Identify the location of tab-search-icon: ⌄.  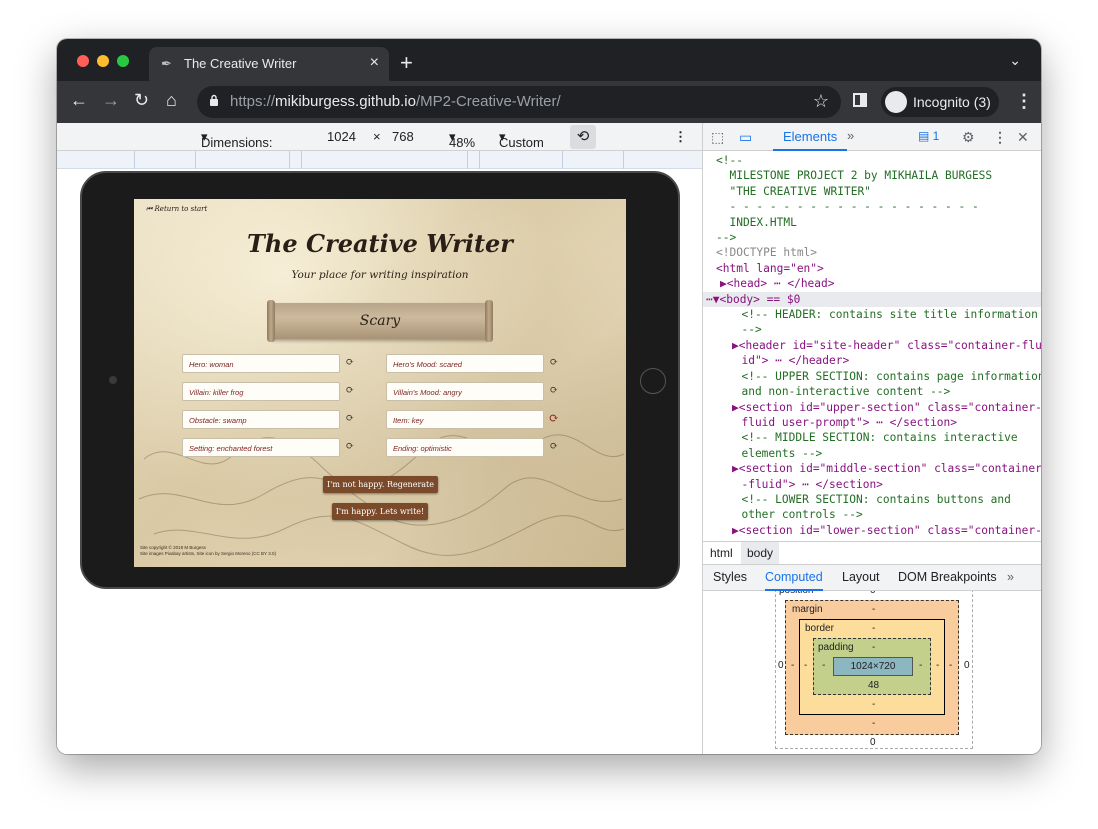
(1015, 60).